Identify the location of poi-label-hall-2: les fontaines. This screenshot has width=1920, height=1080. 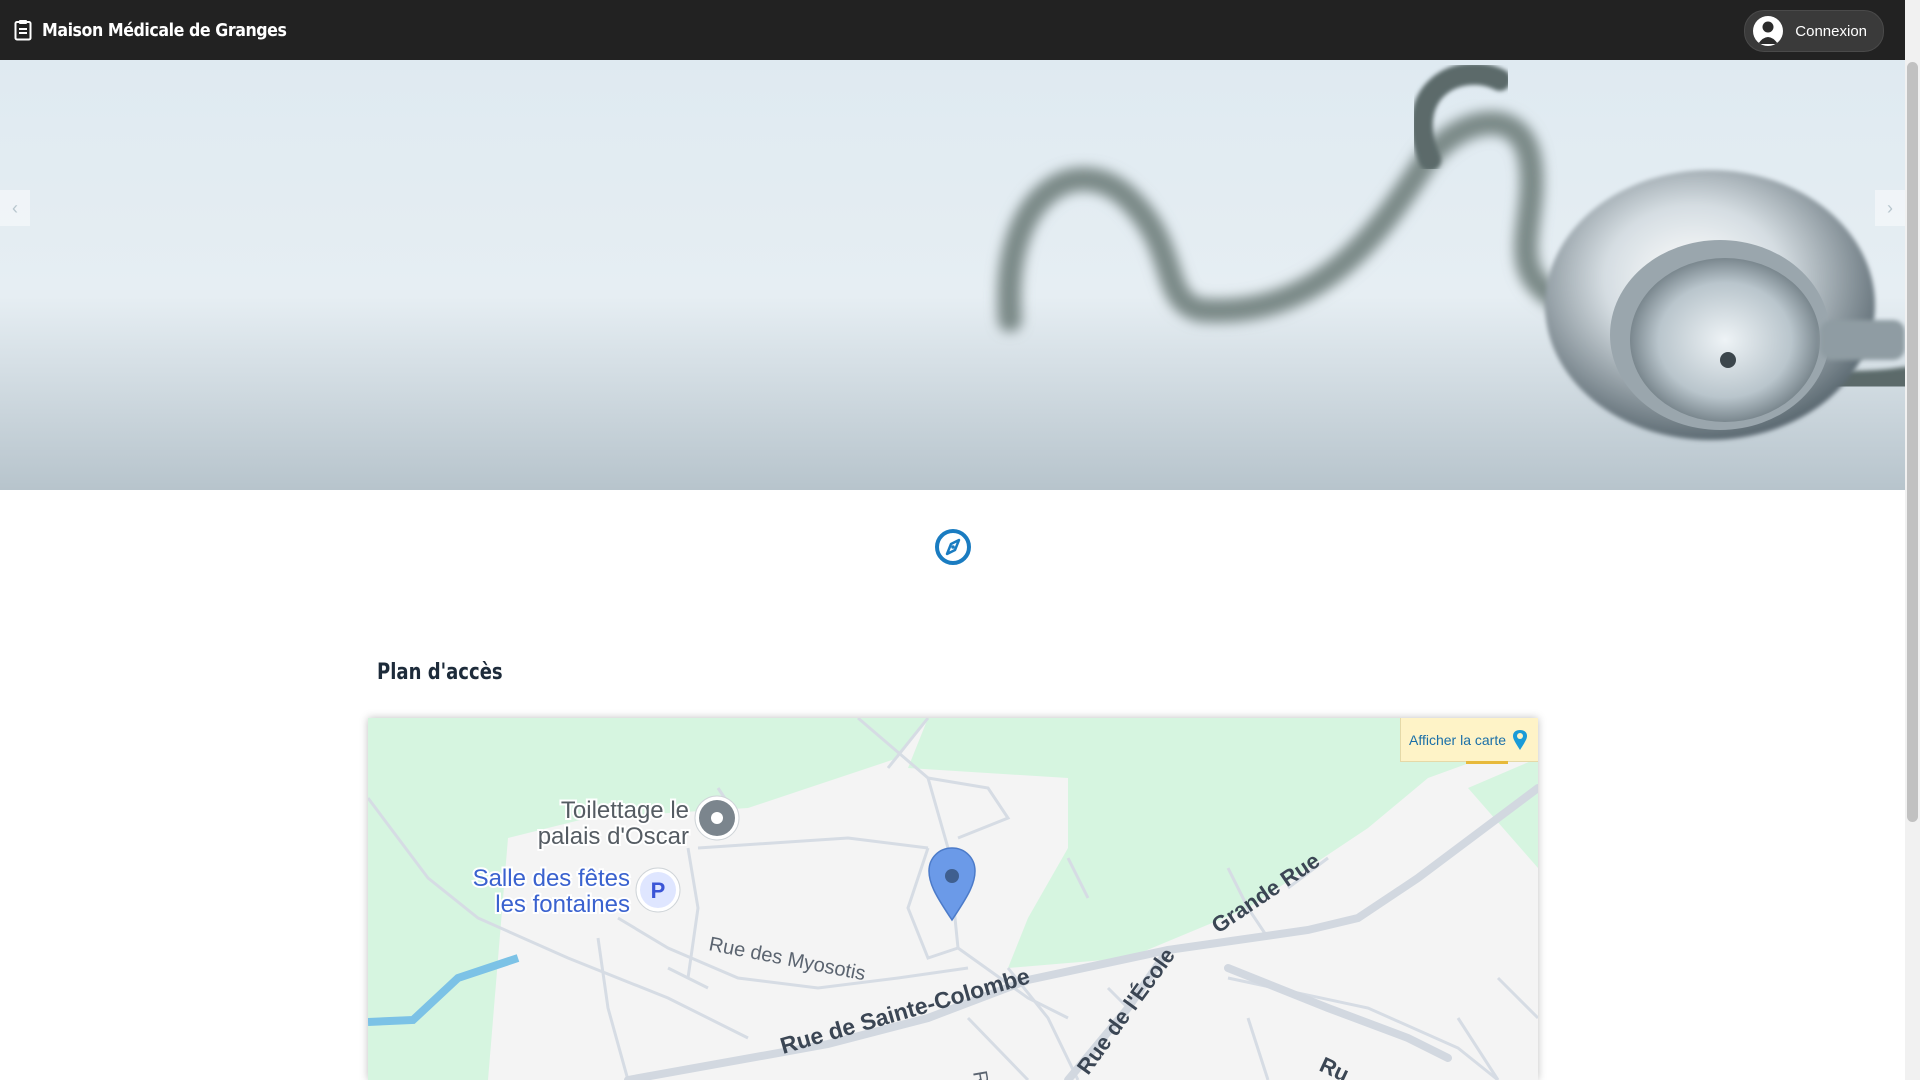
(562, 904).